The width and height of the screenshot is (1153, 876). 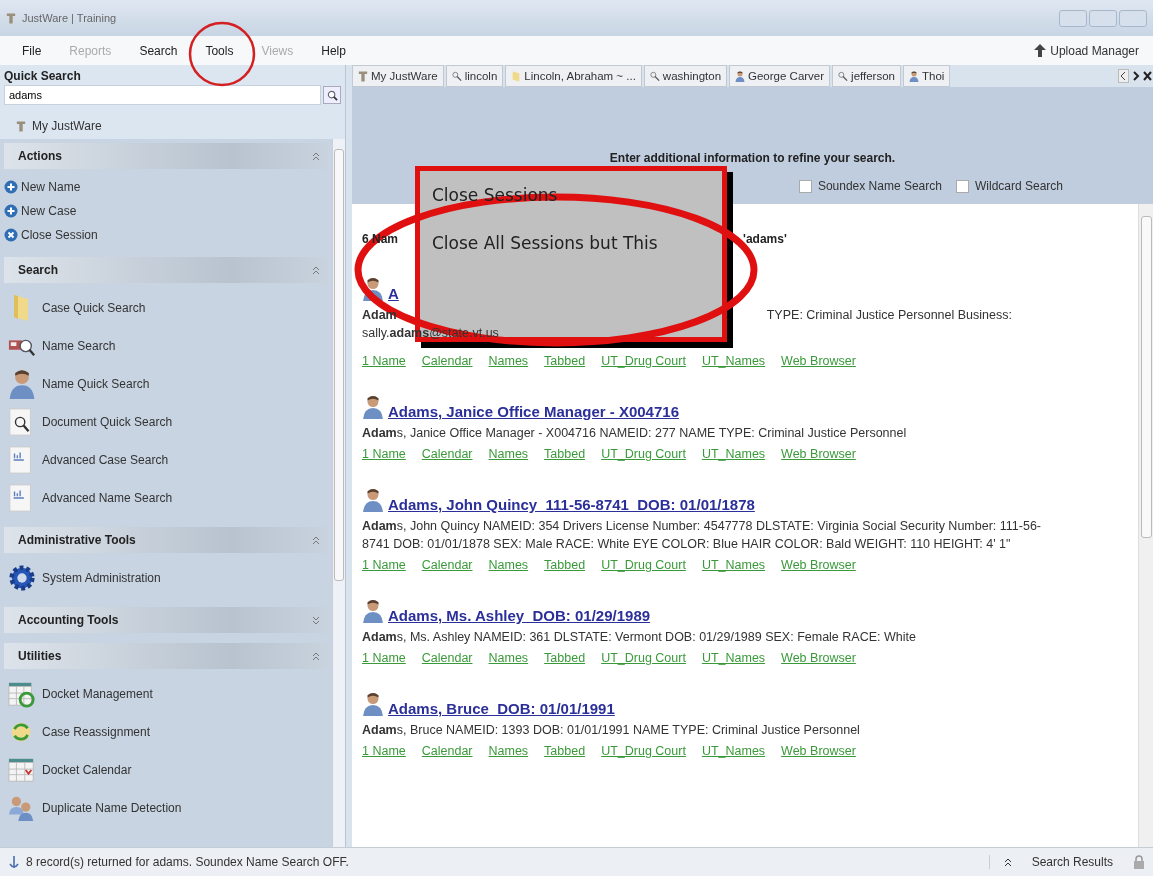 What do you see at coordinates (166, 308) in the screenshot?
I see `sidebar-item: Case Quick Search` at bounding box center [166, 308].